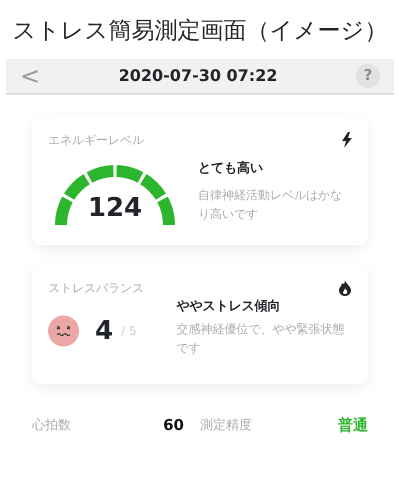 This screenshot has height=492, width=400. What do you see at coordinates (96, 288) in the screenshot?
I see `card-title: ストレスバランス` at bounding box center [96, 288].